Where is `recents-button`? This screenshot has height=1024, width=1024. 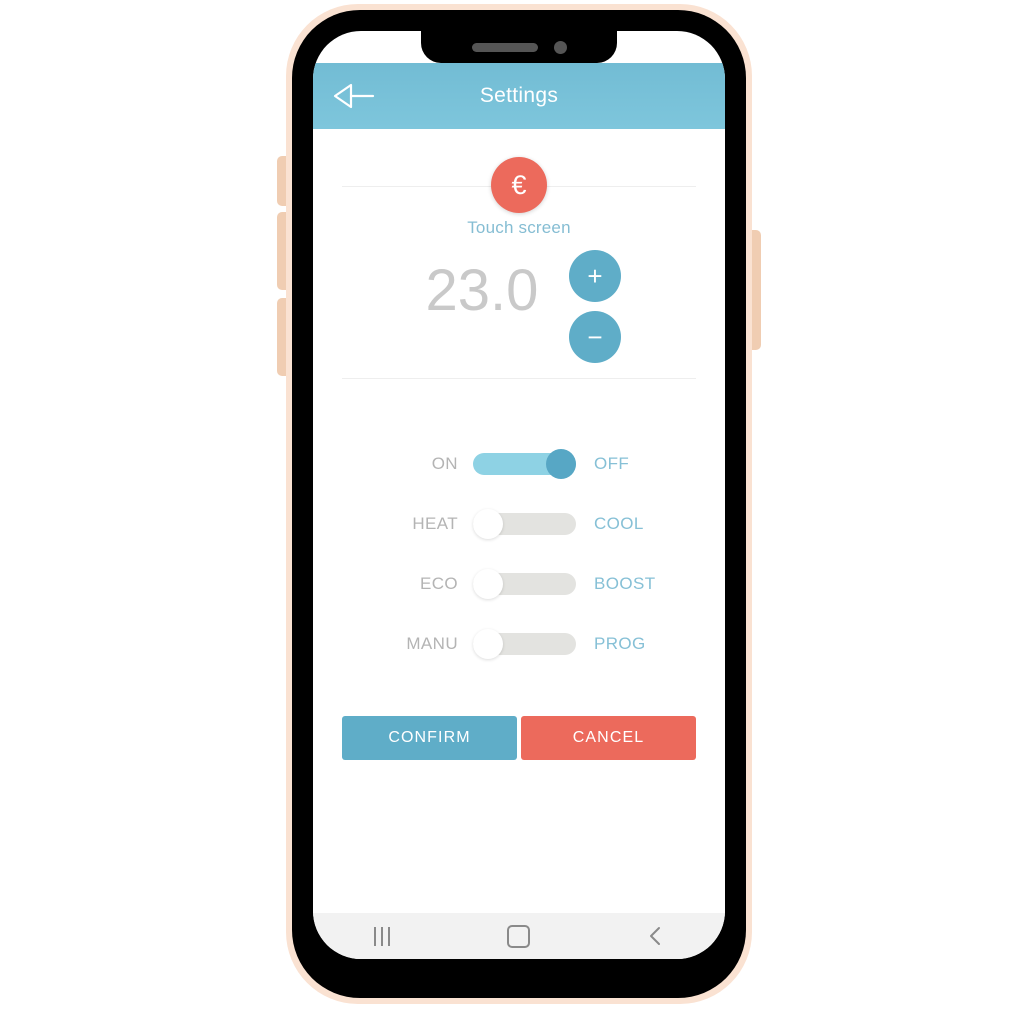 recents-button is located at coordinates (382, 936).